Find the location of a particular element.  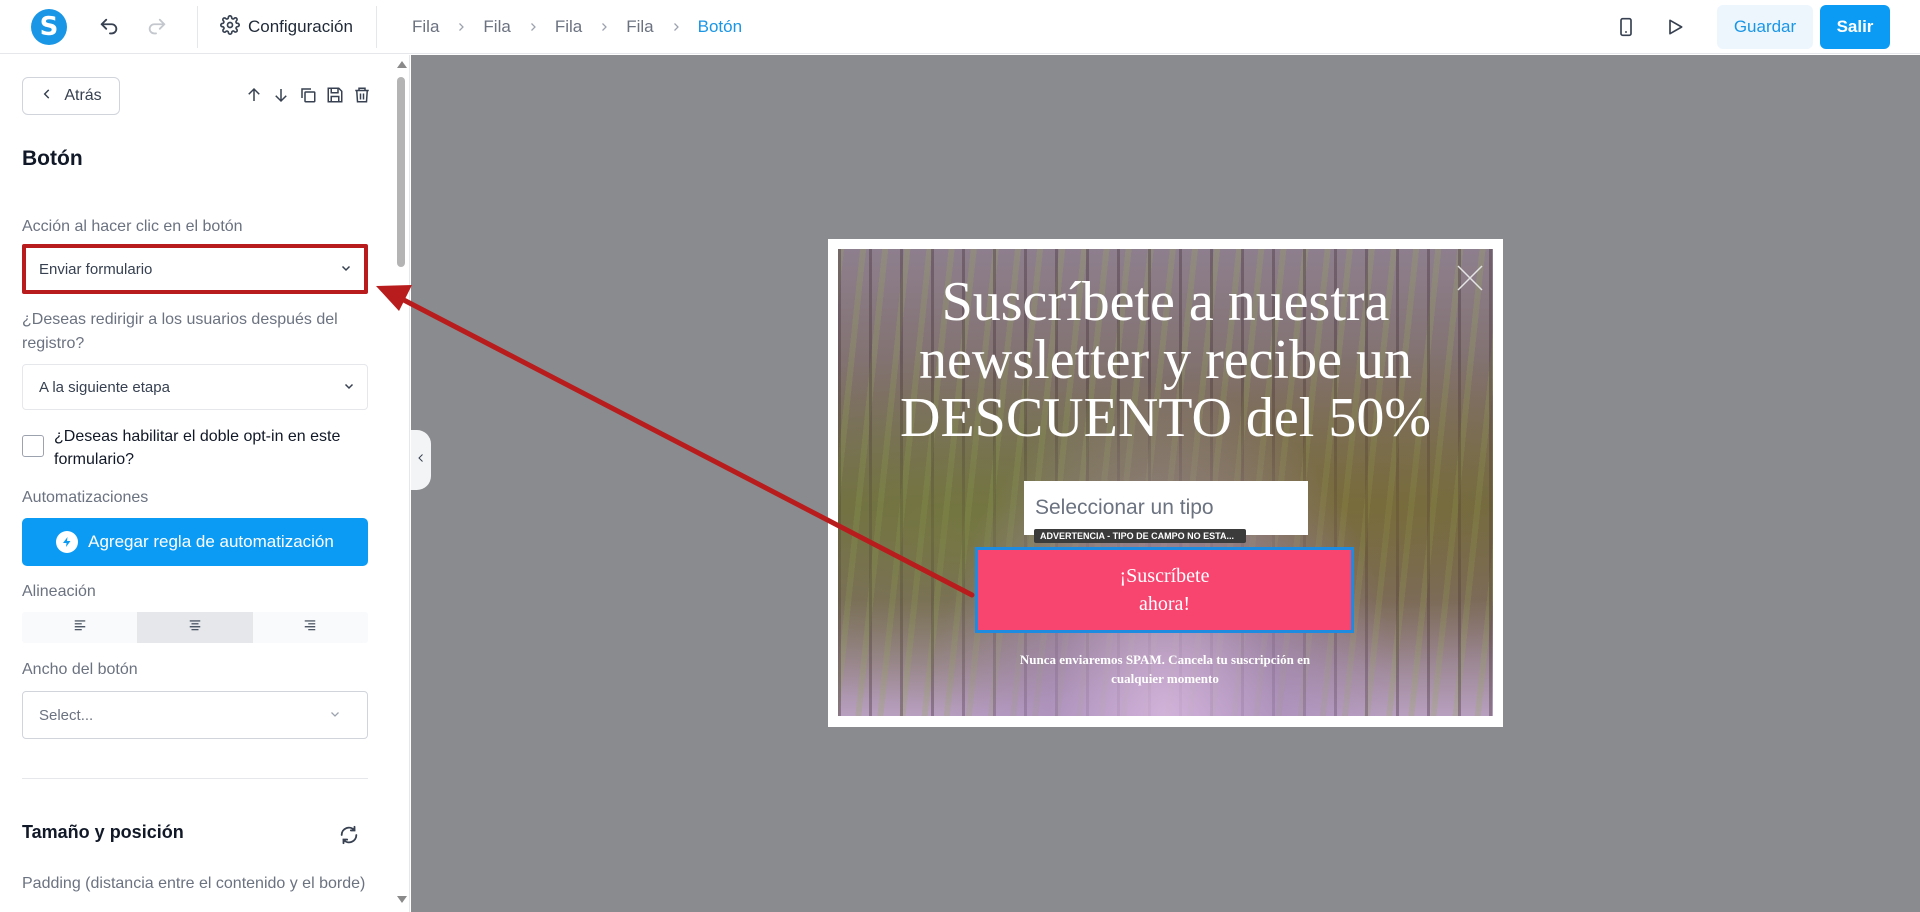

alignment-label: Alineación is located at coordinates (59, 591).